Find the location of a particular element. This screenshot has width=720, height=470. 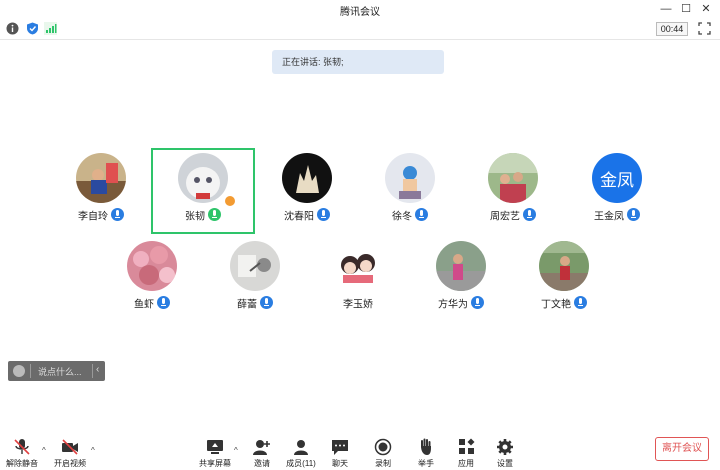

participant-tile: 金凤 王金凤 is located at coordinates (617, 191).